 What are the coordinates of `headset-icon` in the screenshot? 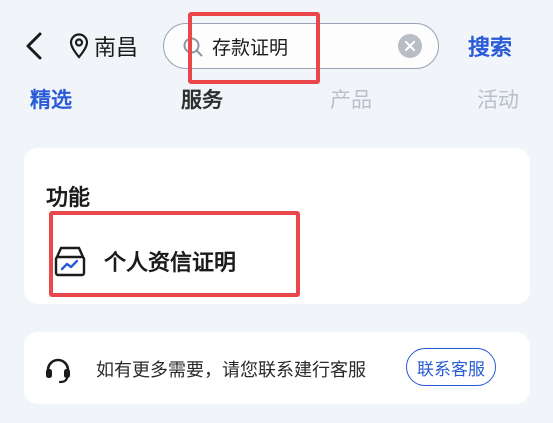 It's located at (58, 369).